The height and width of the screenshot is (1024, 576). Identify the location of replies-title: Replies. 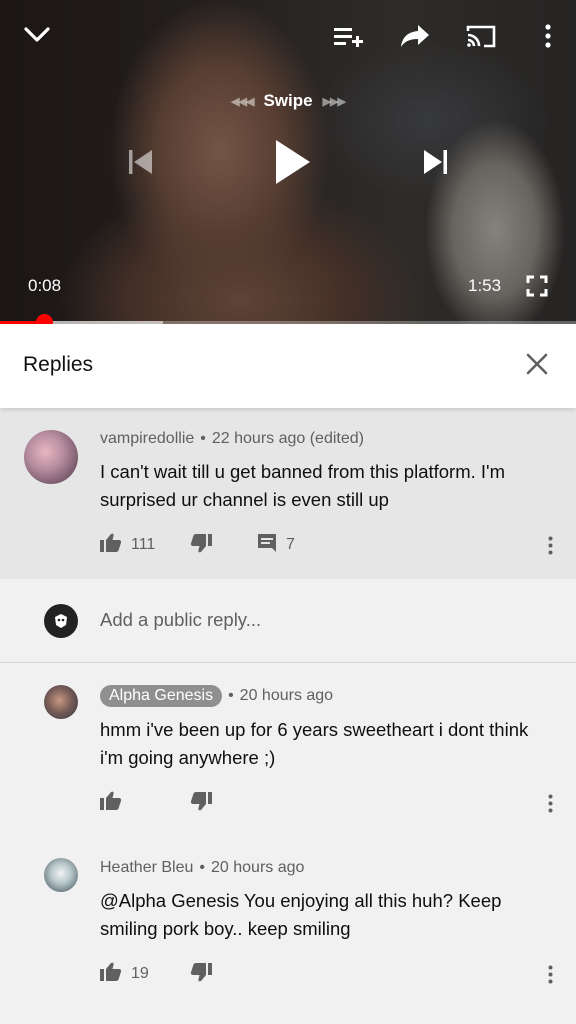
(58, 364).